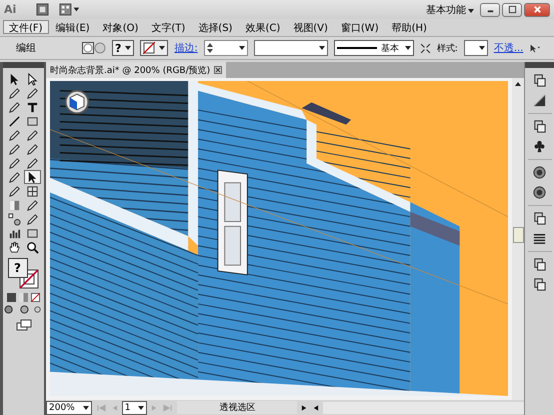 The height and width of the screenshot is (415, 554). I want to click on stroke-weight-field, so click(226, 48).